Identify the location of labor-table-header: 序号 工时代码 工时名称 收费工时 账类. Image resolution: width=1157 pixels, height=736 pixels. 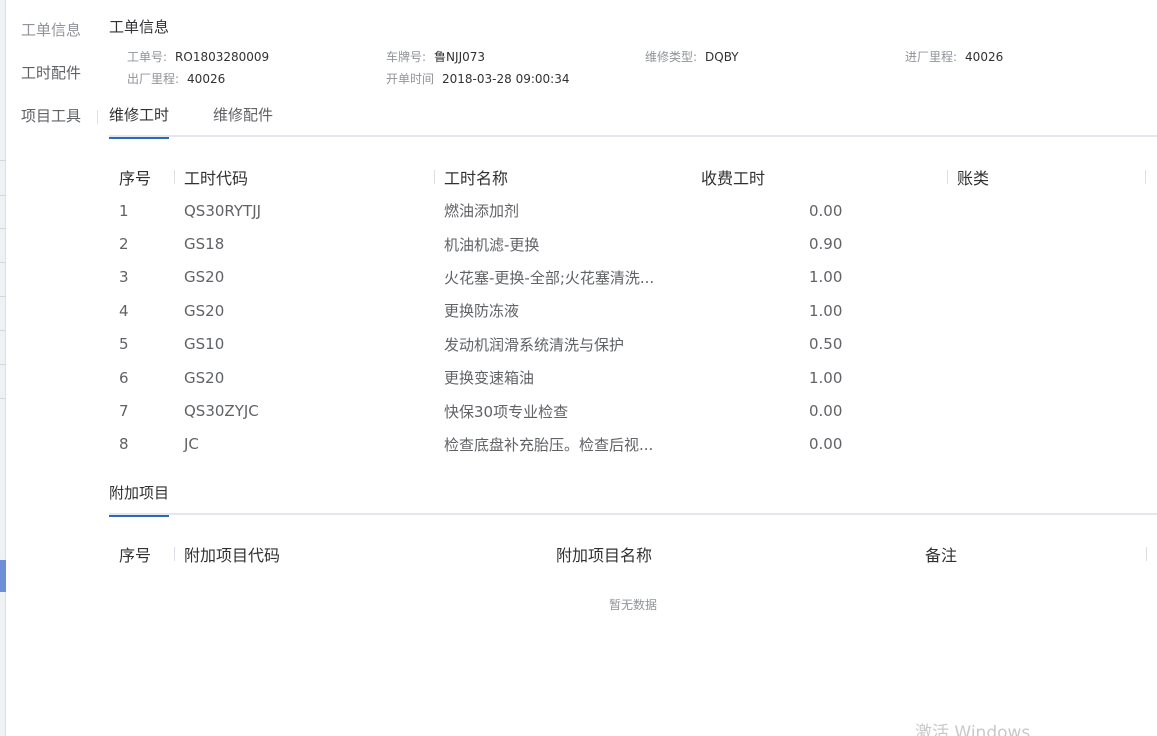
(633, 177).